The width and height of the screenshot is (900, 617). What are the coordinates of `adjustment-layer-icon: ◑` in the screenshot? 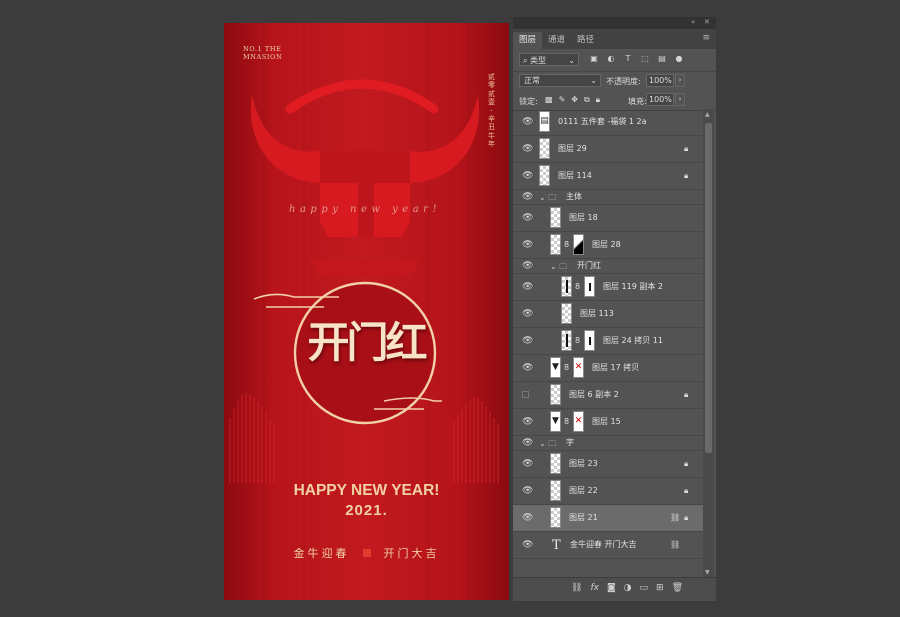 It's located at (628, 588).